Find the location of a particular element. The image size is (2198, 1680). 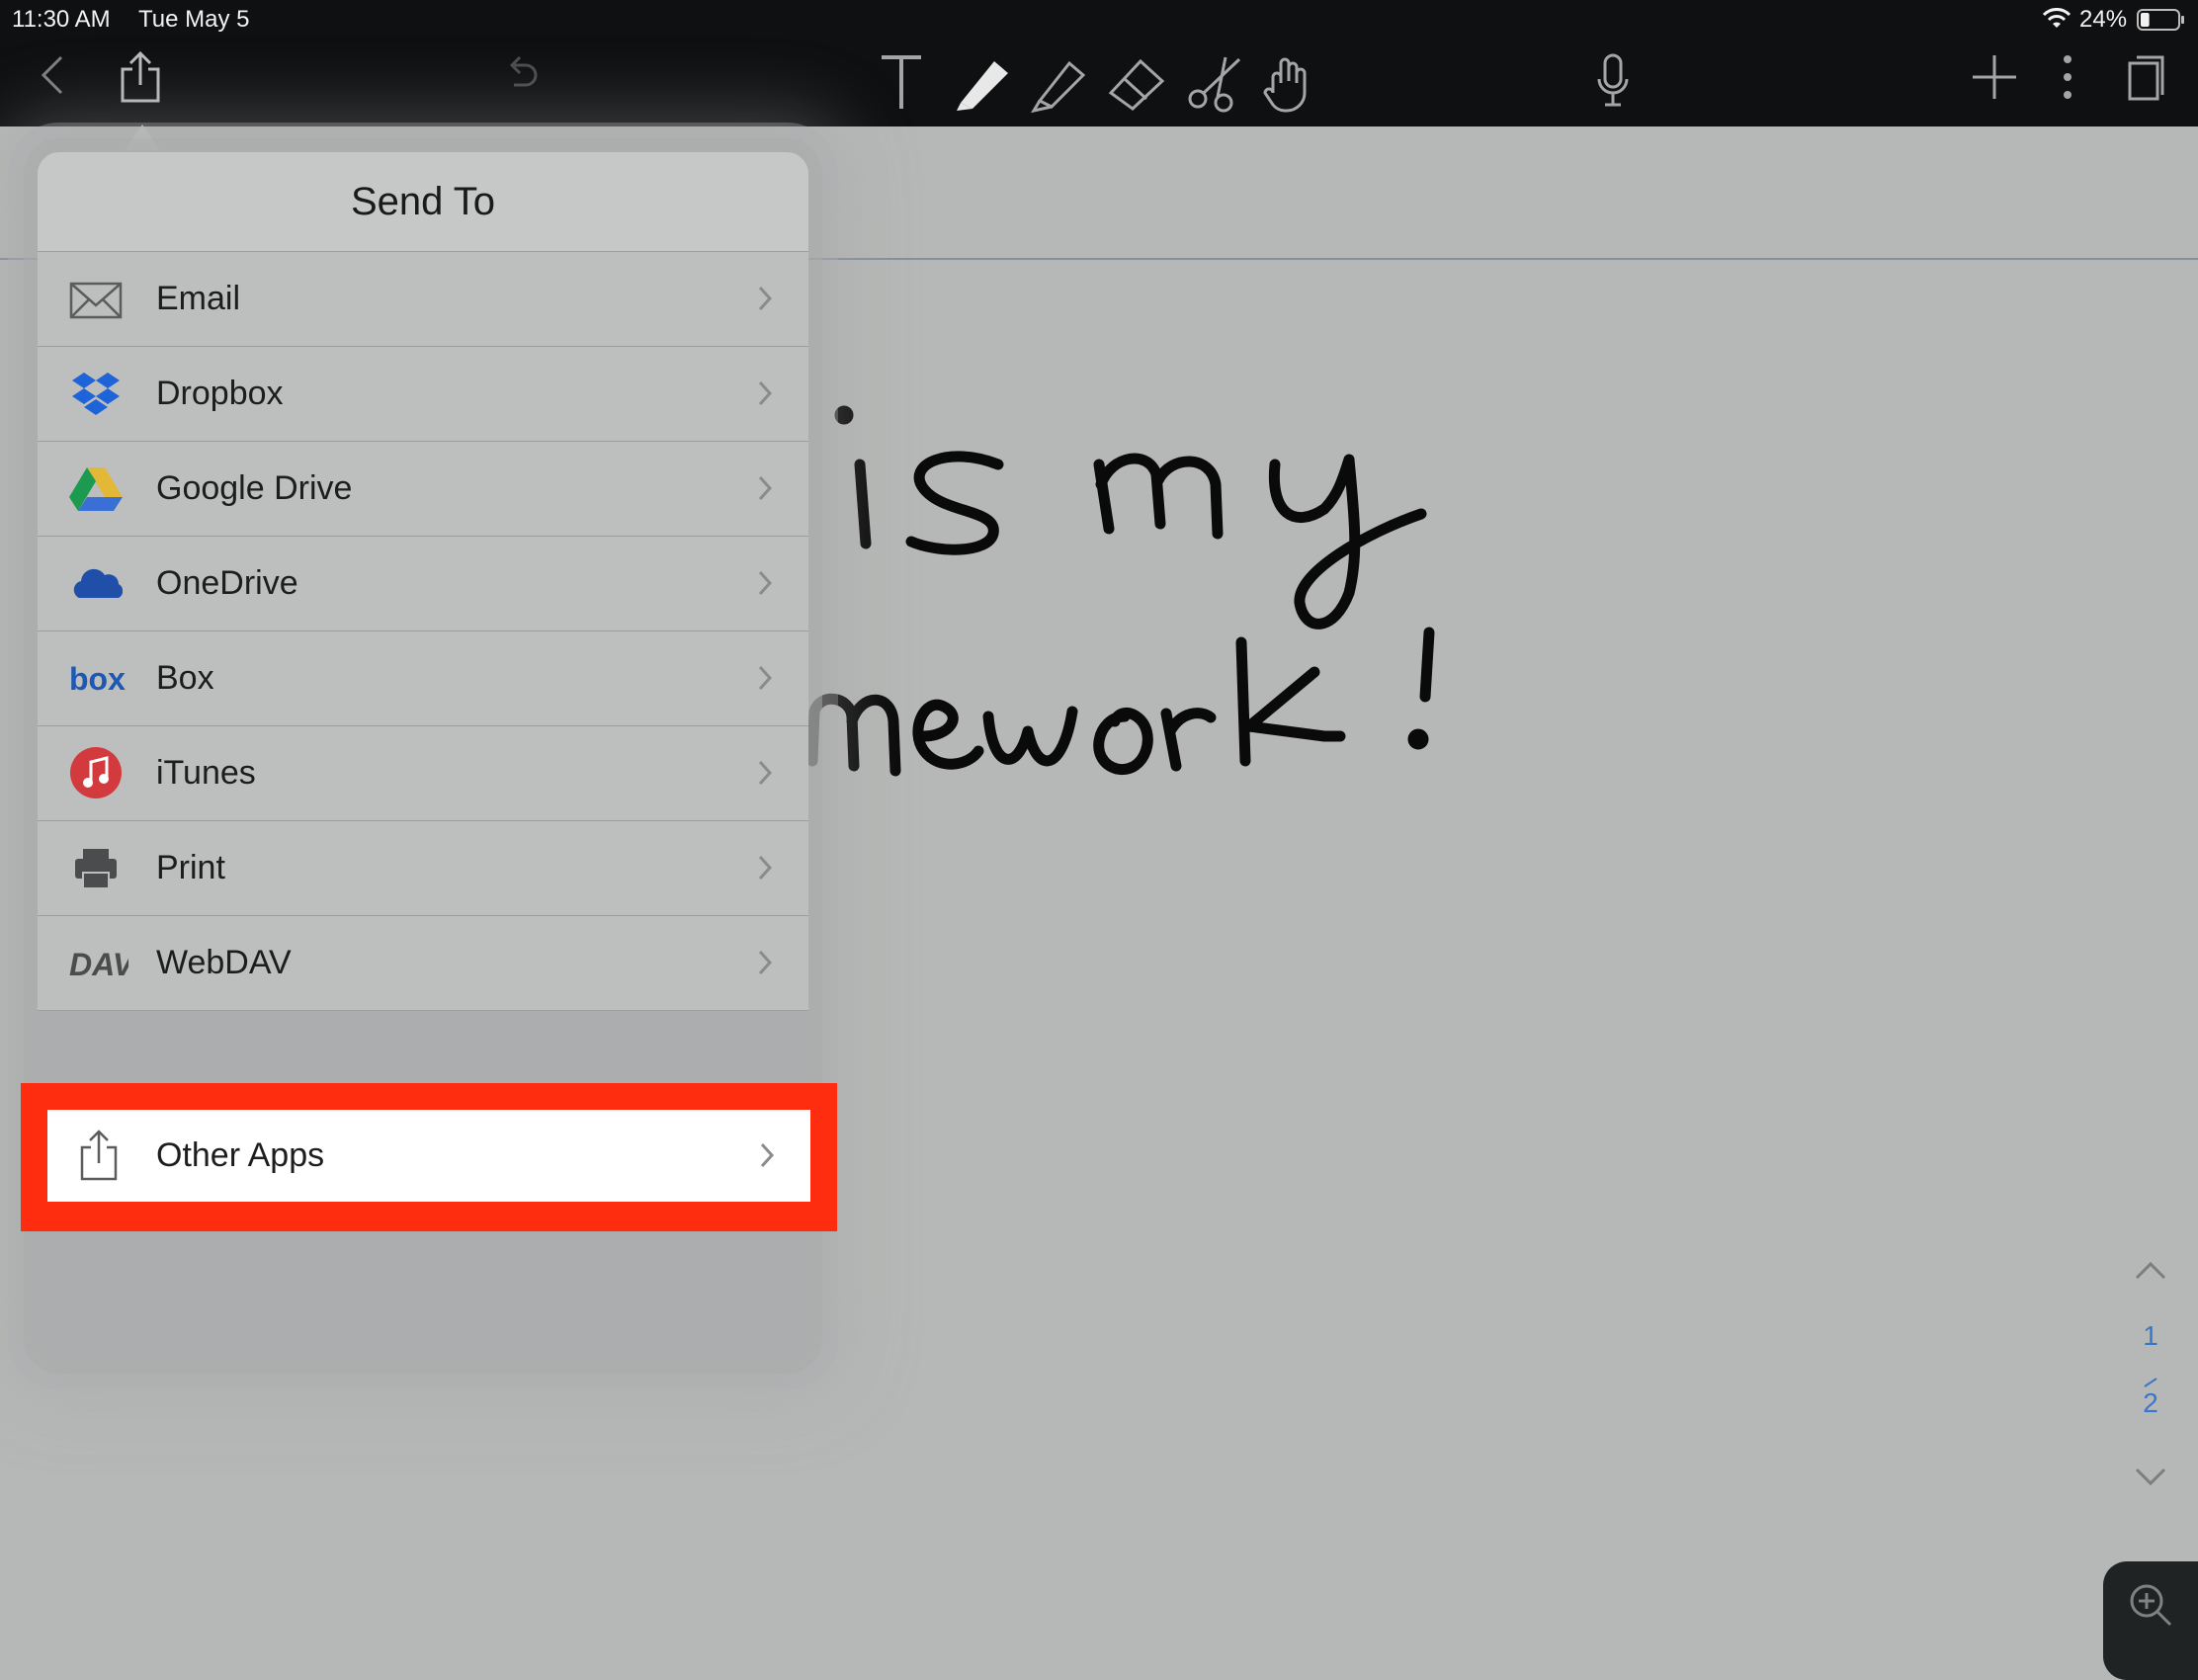

text-tool-icon is located at coordinates (901, 85).